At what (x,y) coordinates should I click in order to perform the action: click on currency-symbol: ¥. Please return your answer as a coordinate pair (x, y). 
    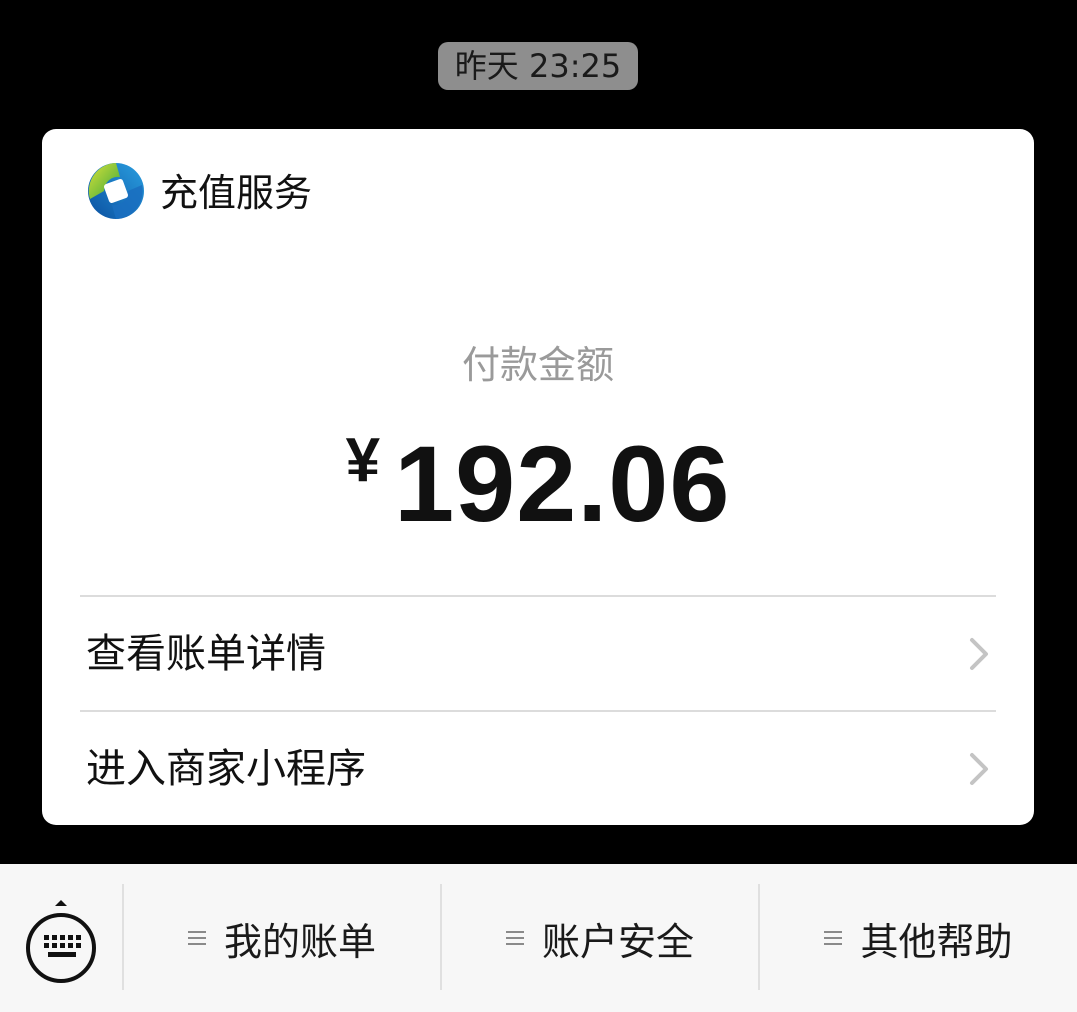
    Looking at the image, I should click on (363, 460).